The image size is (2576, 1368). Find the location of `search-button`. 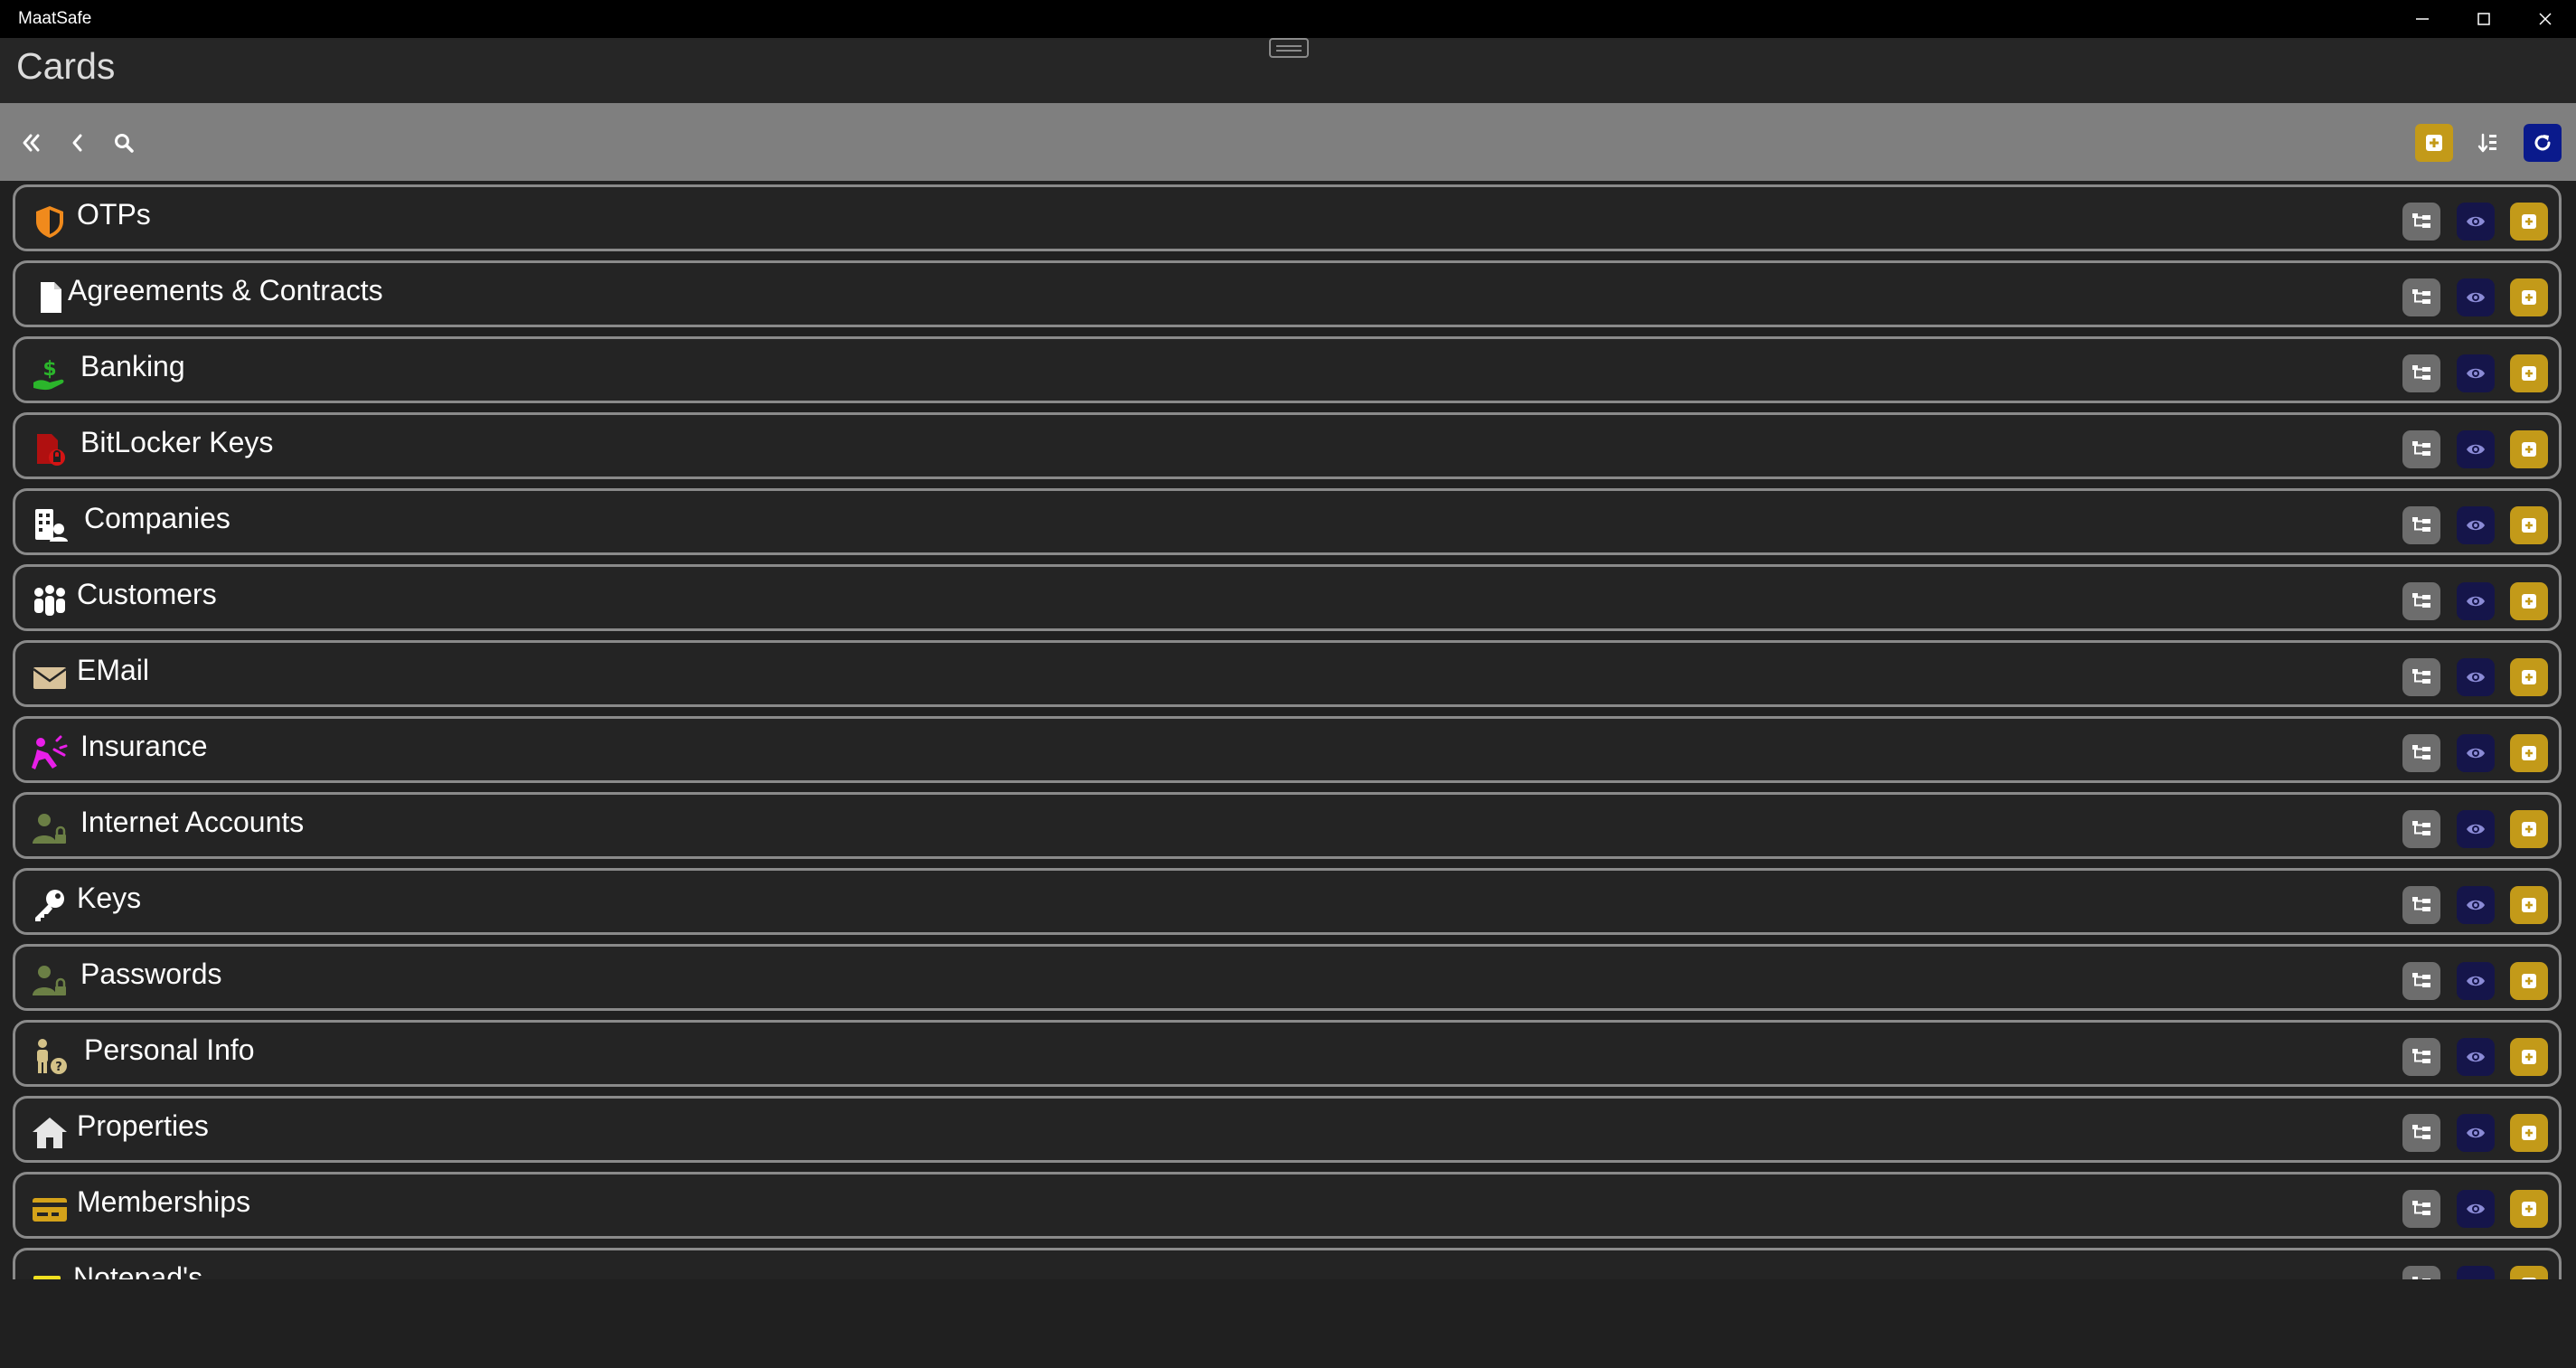

search-button is located at coordinates (124, 143).